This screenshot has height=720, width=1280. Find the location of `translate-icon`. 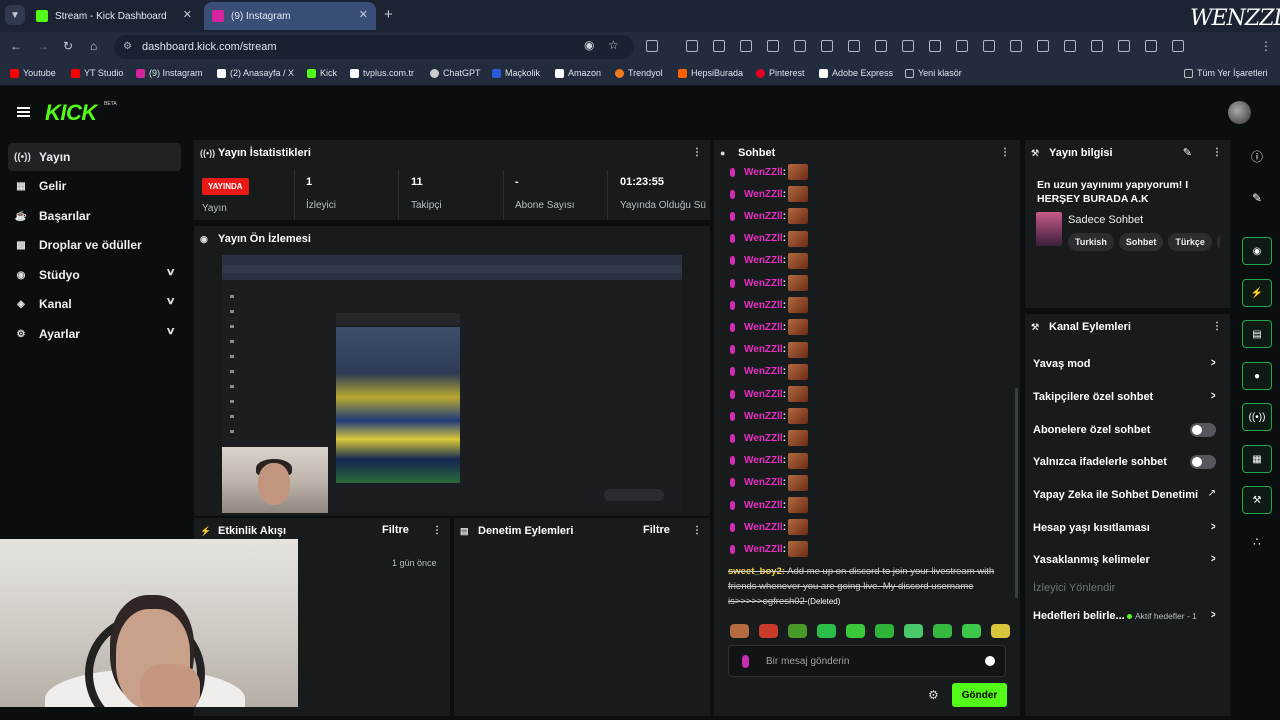

translate-icon is located at coordinates (1178, 46).